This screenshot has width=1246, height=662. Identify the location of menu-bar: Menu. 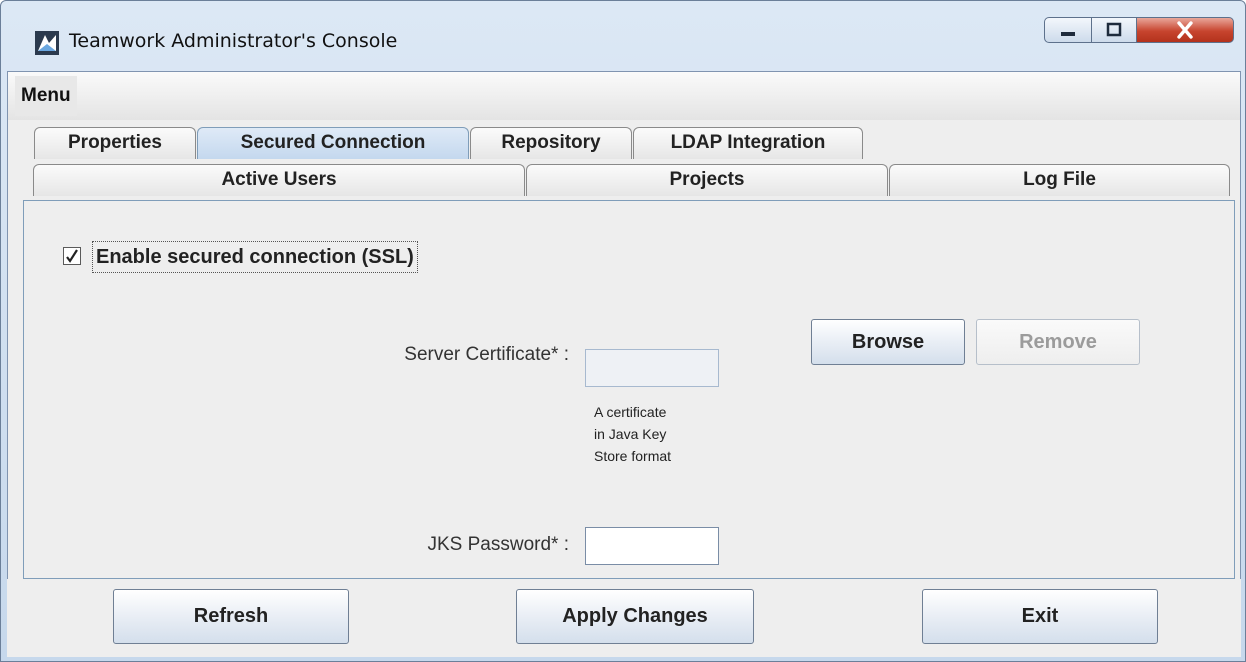
(624, 96).